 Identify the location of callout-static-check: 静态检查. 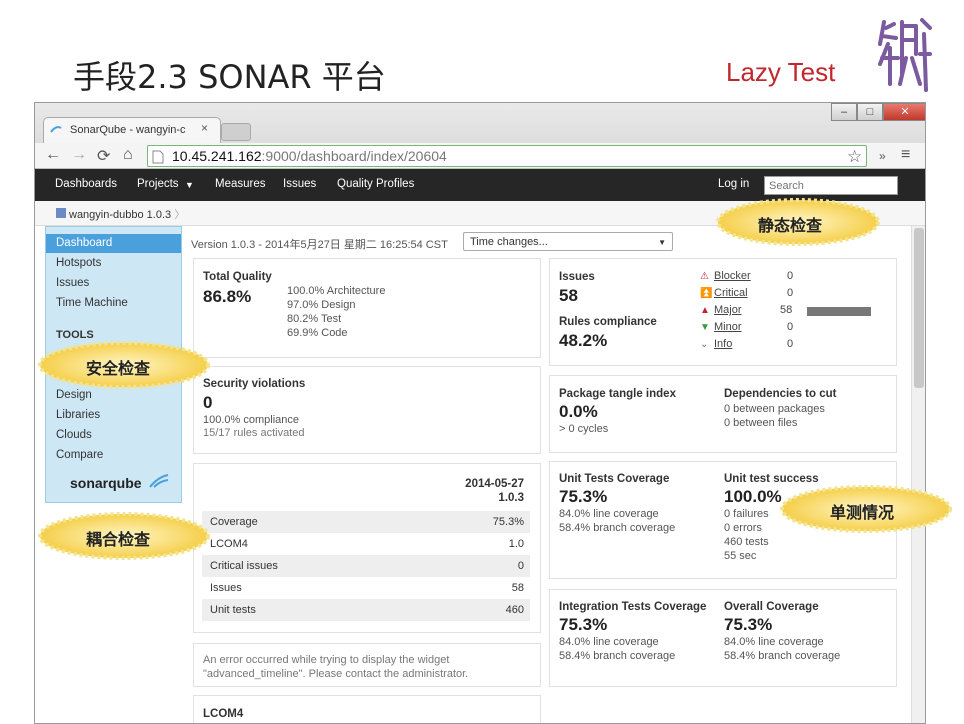
(790, 226).